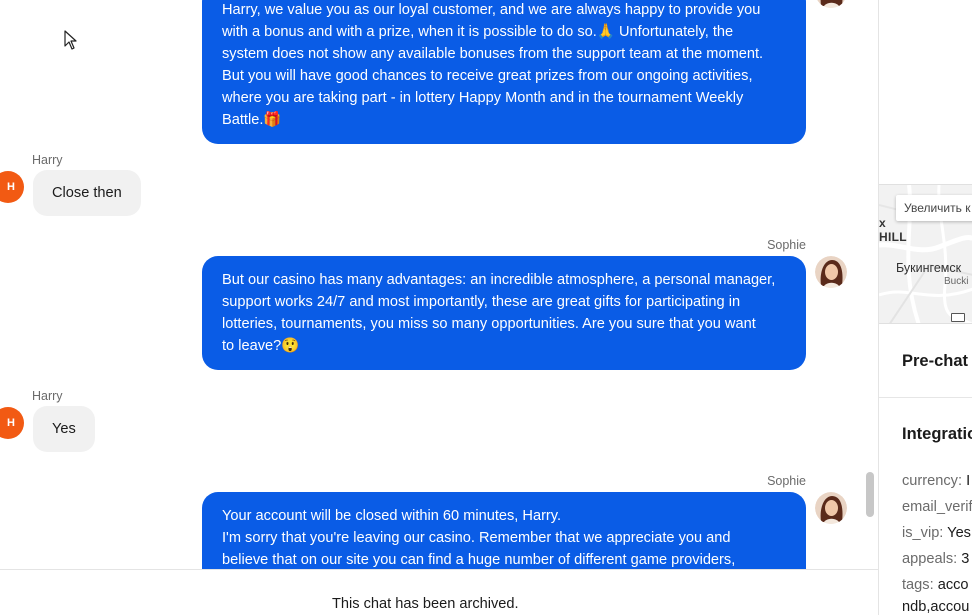 The image size is (972, 615). I want to click on field-currency: currency: I, so click(936, 481).